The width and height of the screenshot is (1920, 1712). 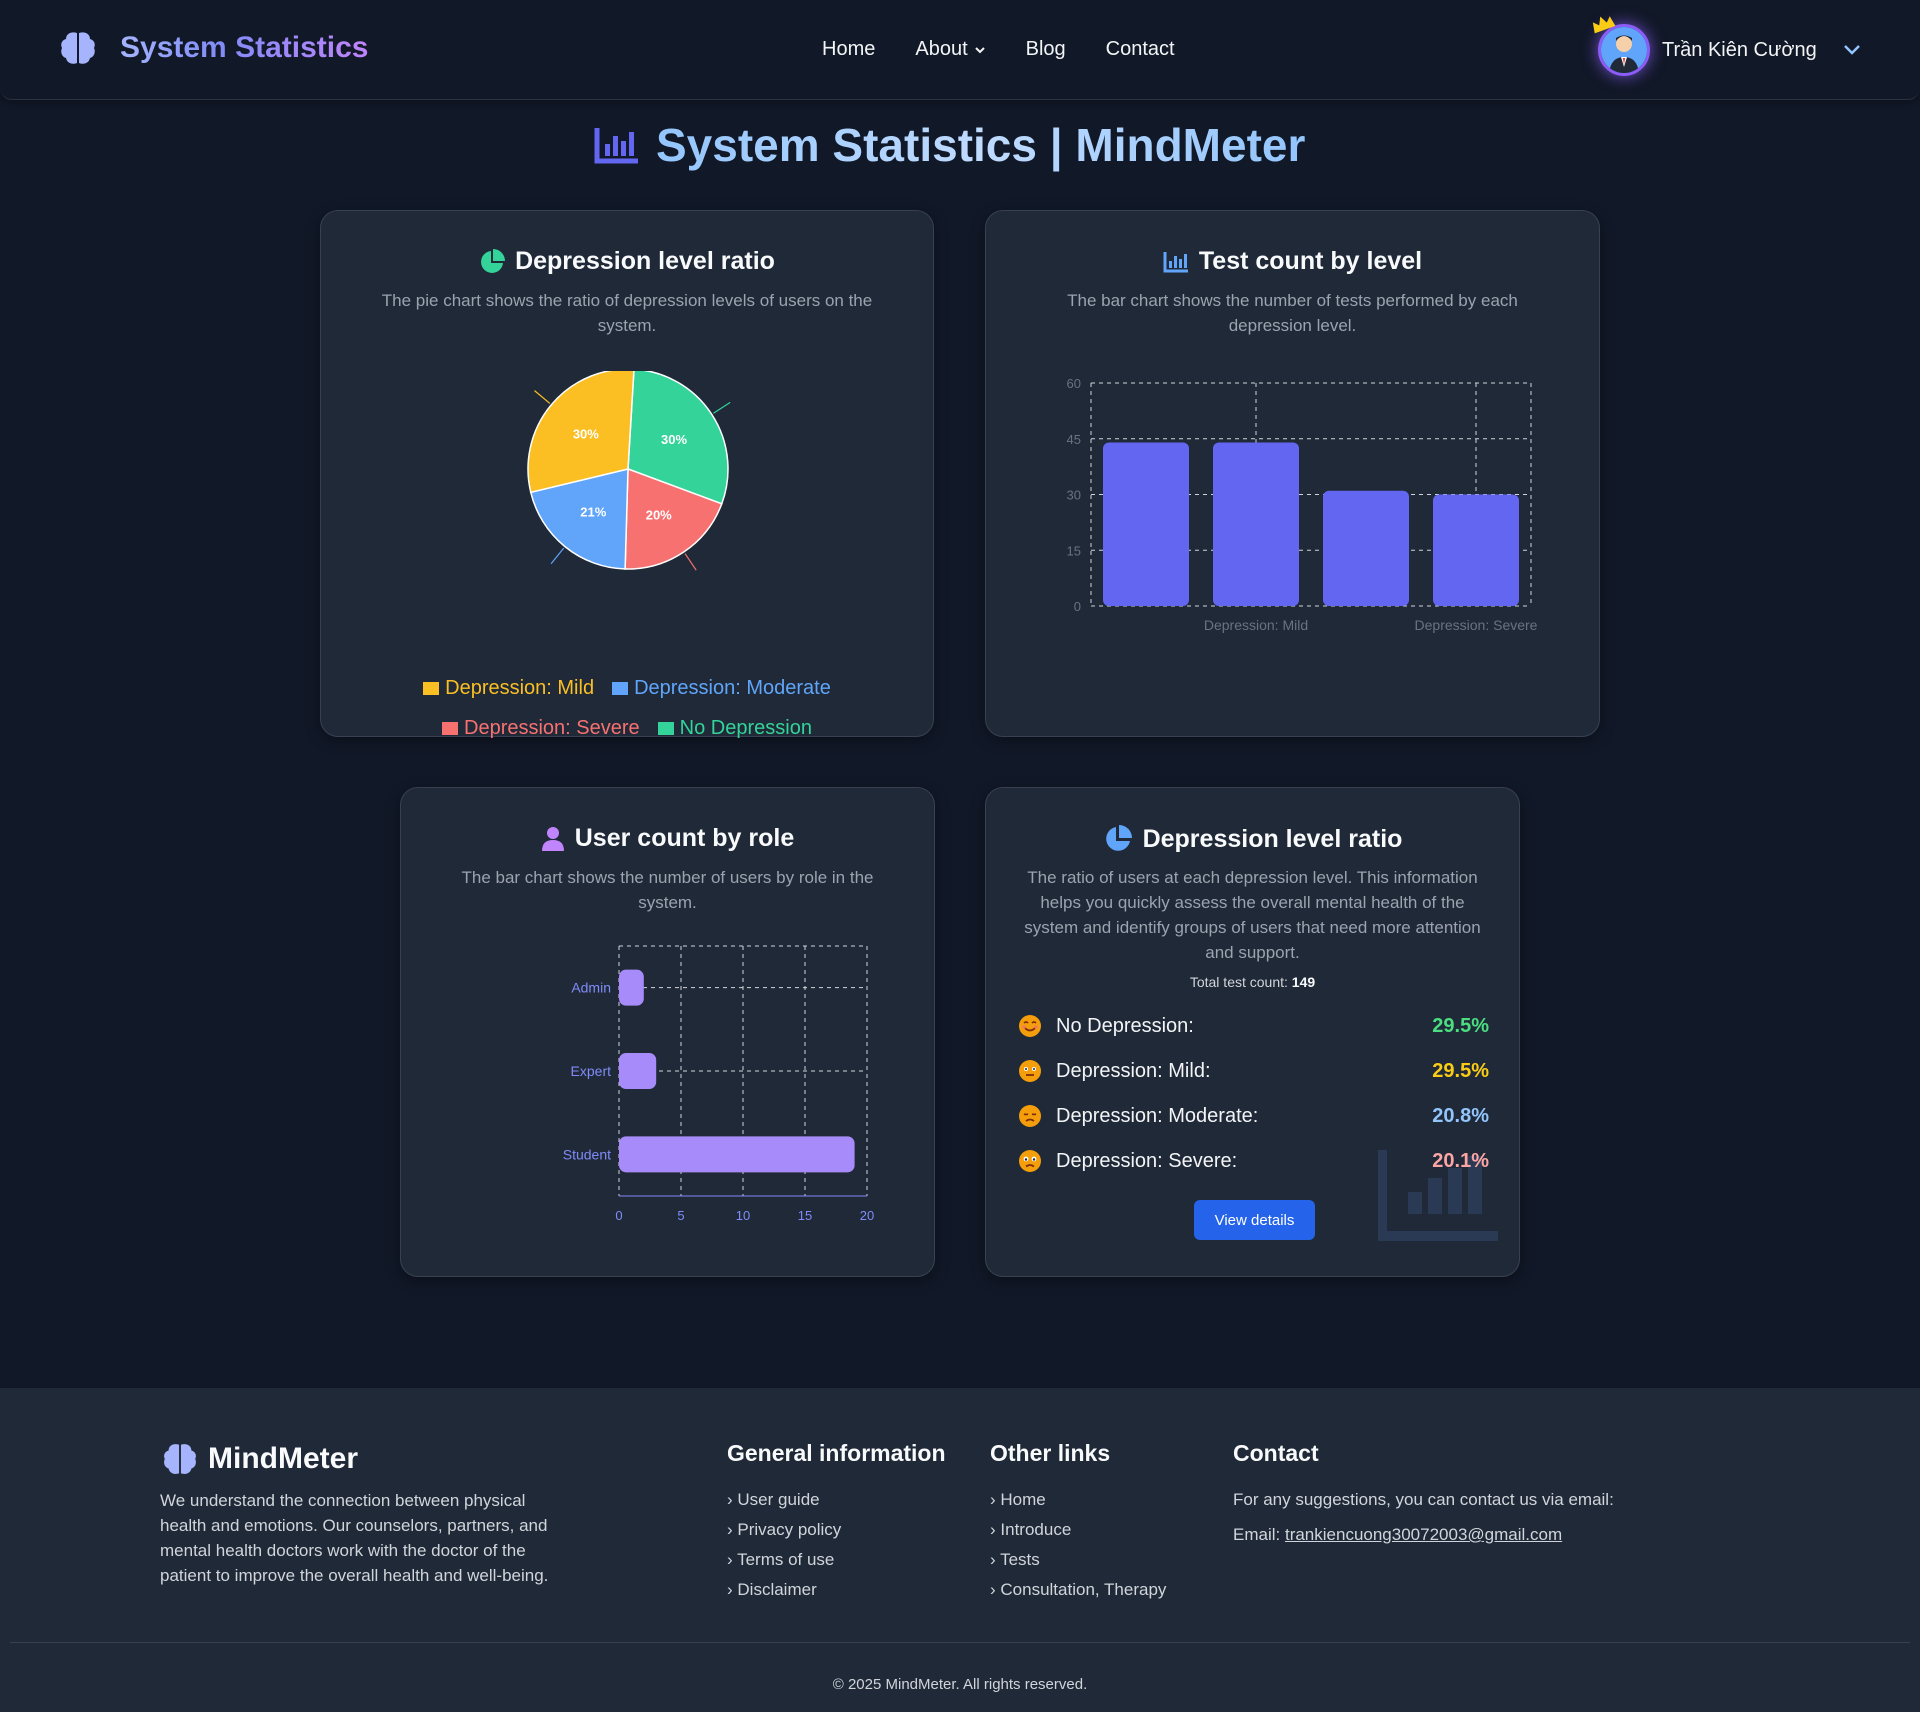 What do you see at coordinates (1100, 1500) in the screenshot?
I see `footer-link-home: Home` at bounding box center [1100, 1500].